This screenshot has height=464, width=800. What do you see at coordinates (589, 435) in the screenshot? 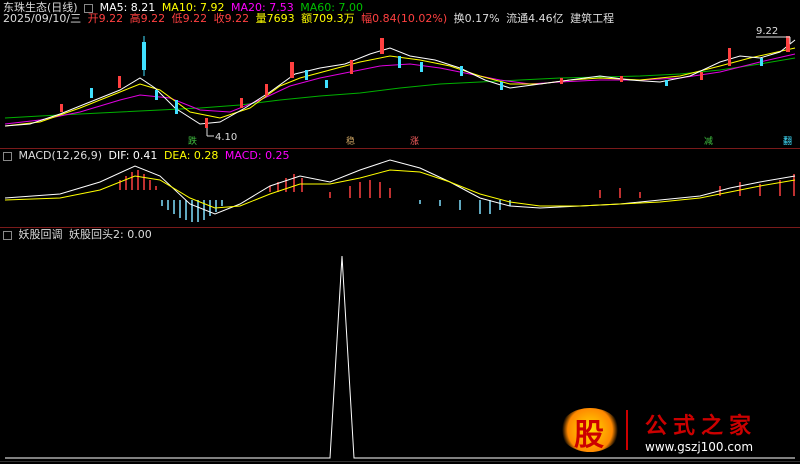
I see `logo-char: 股` at bounding box center [589, 435].